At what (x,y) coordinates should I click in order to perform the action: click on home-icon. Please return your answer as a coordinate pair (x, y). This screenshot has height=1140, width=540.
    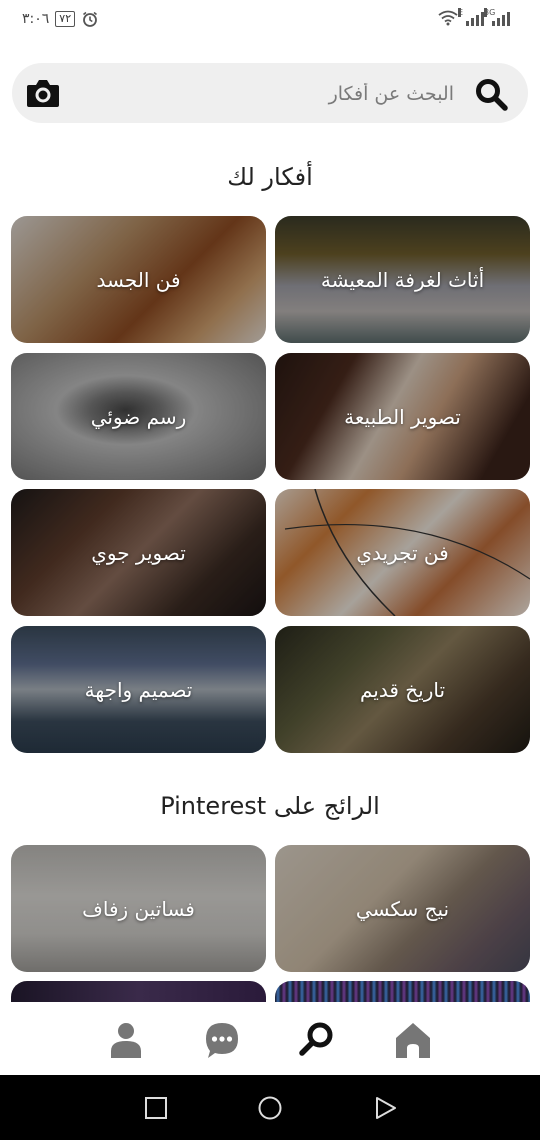
    Looking at the image, I should click on (413, 1040).